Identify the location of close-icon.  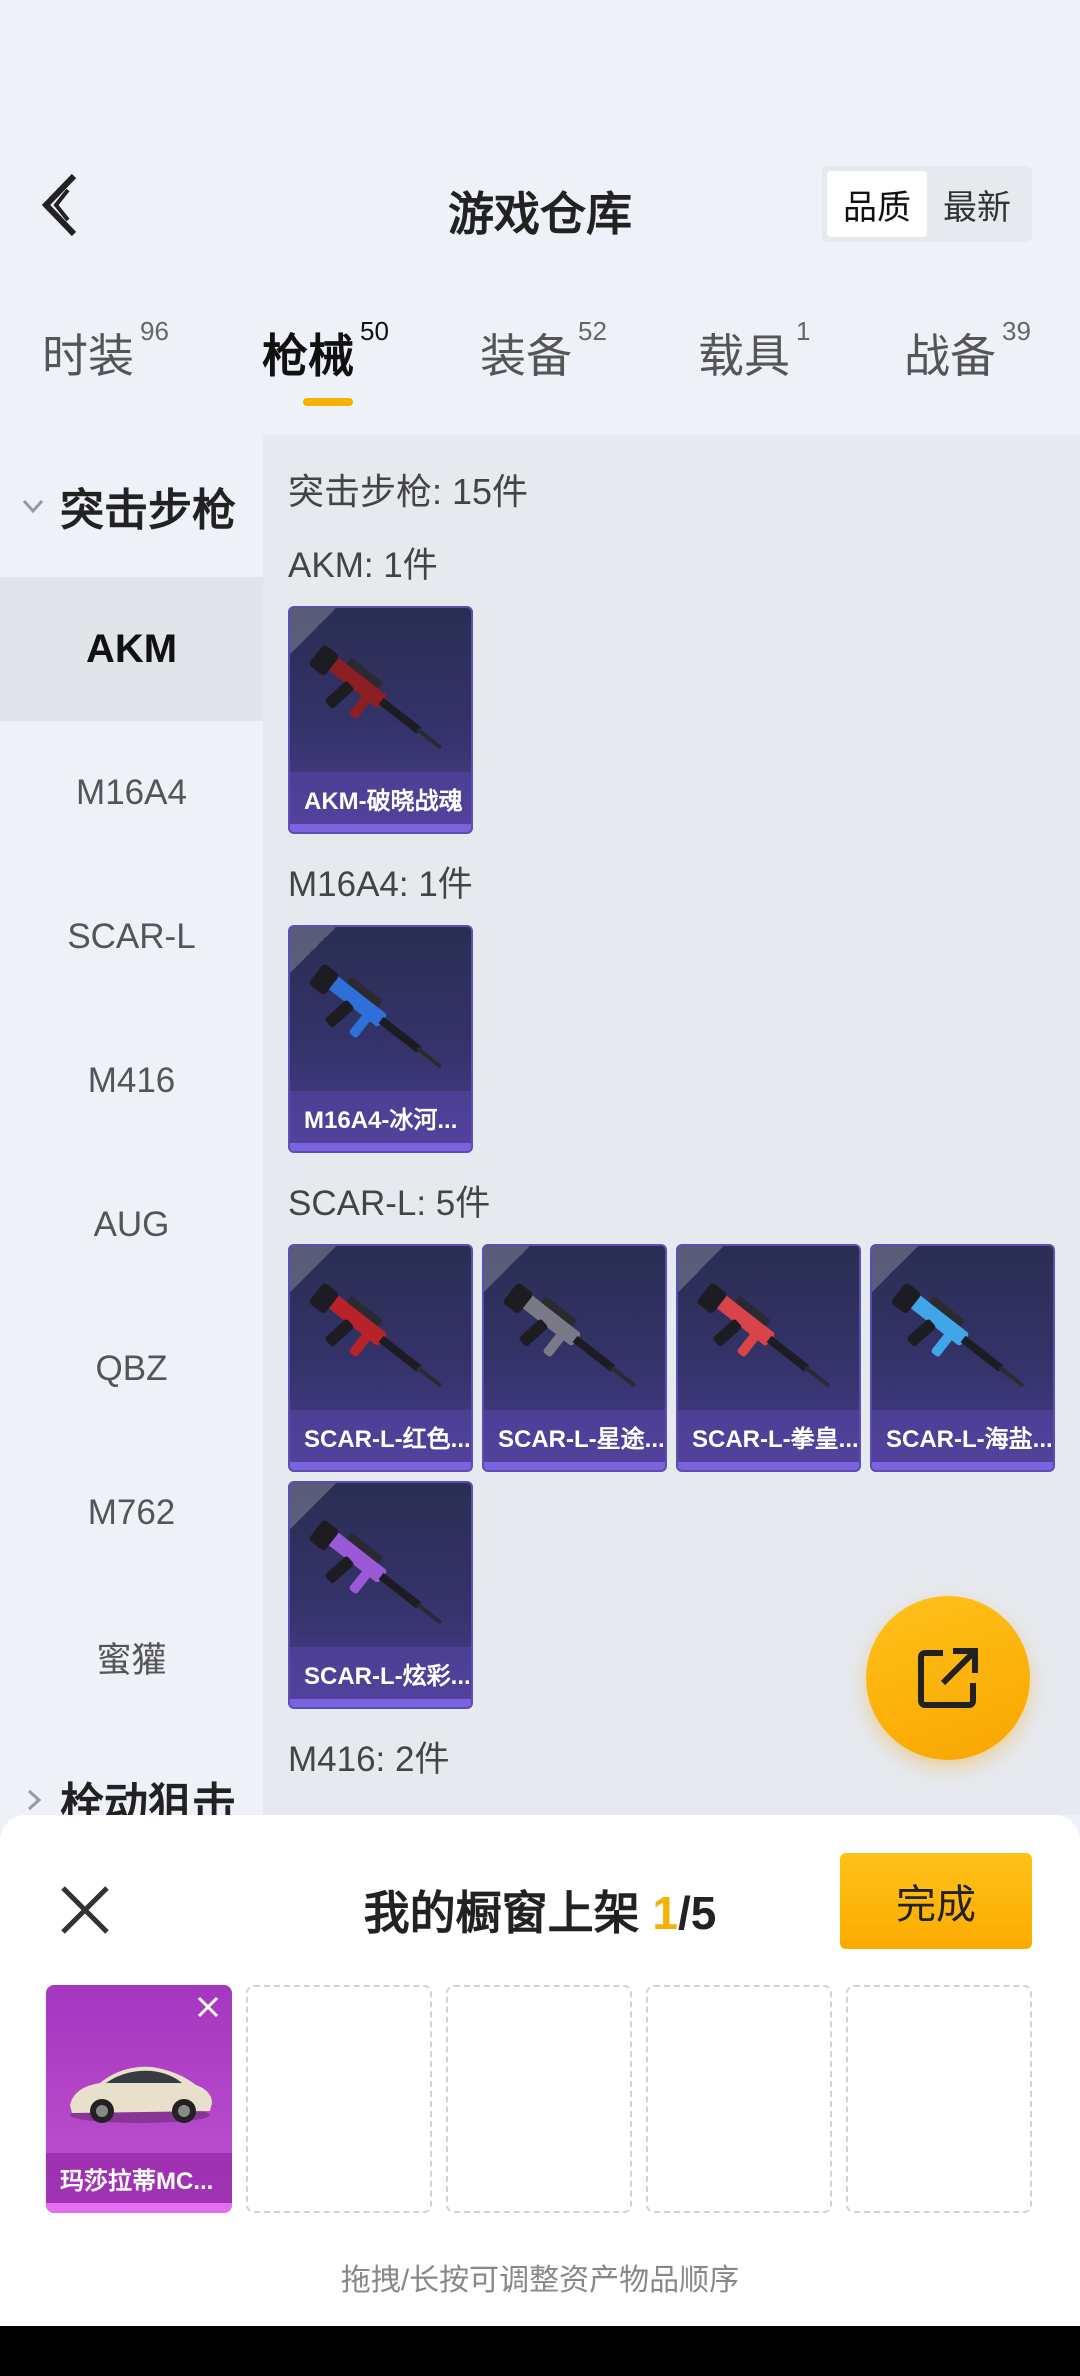
(208, 2007).